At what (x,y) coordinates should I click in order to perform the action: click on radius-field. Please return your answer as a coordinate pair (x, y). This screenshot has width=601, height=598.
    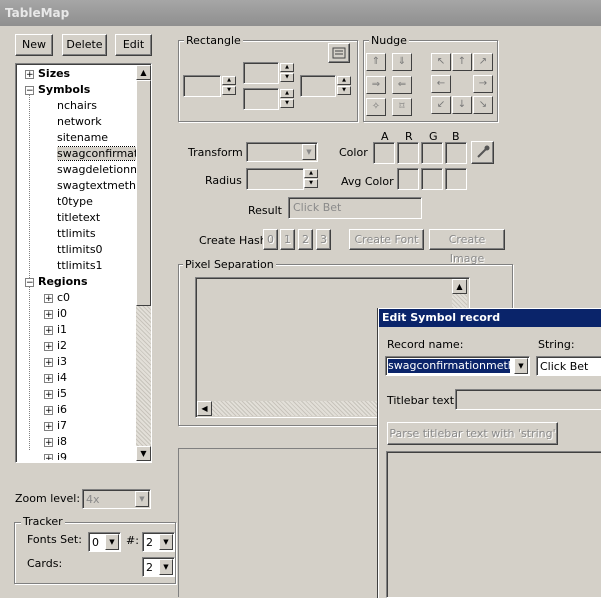
    Looking at the image, I should click on (275, 179).